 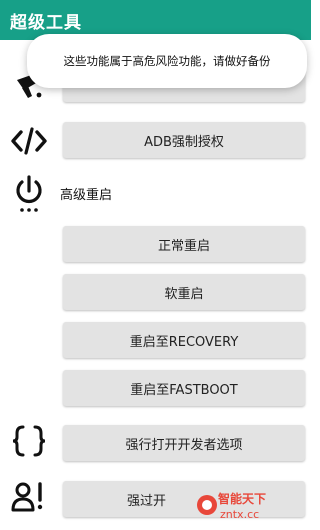 I want to click on watermark-logo-icon, so click(x=207, y=505).